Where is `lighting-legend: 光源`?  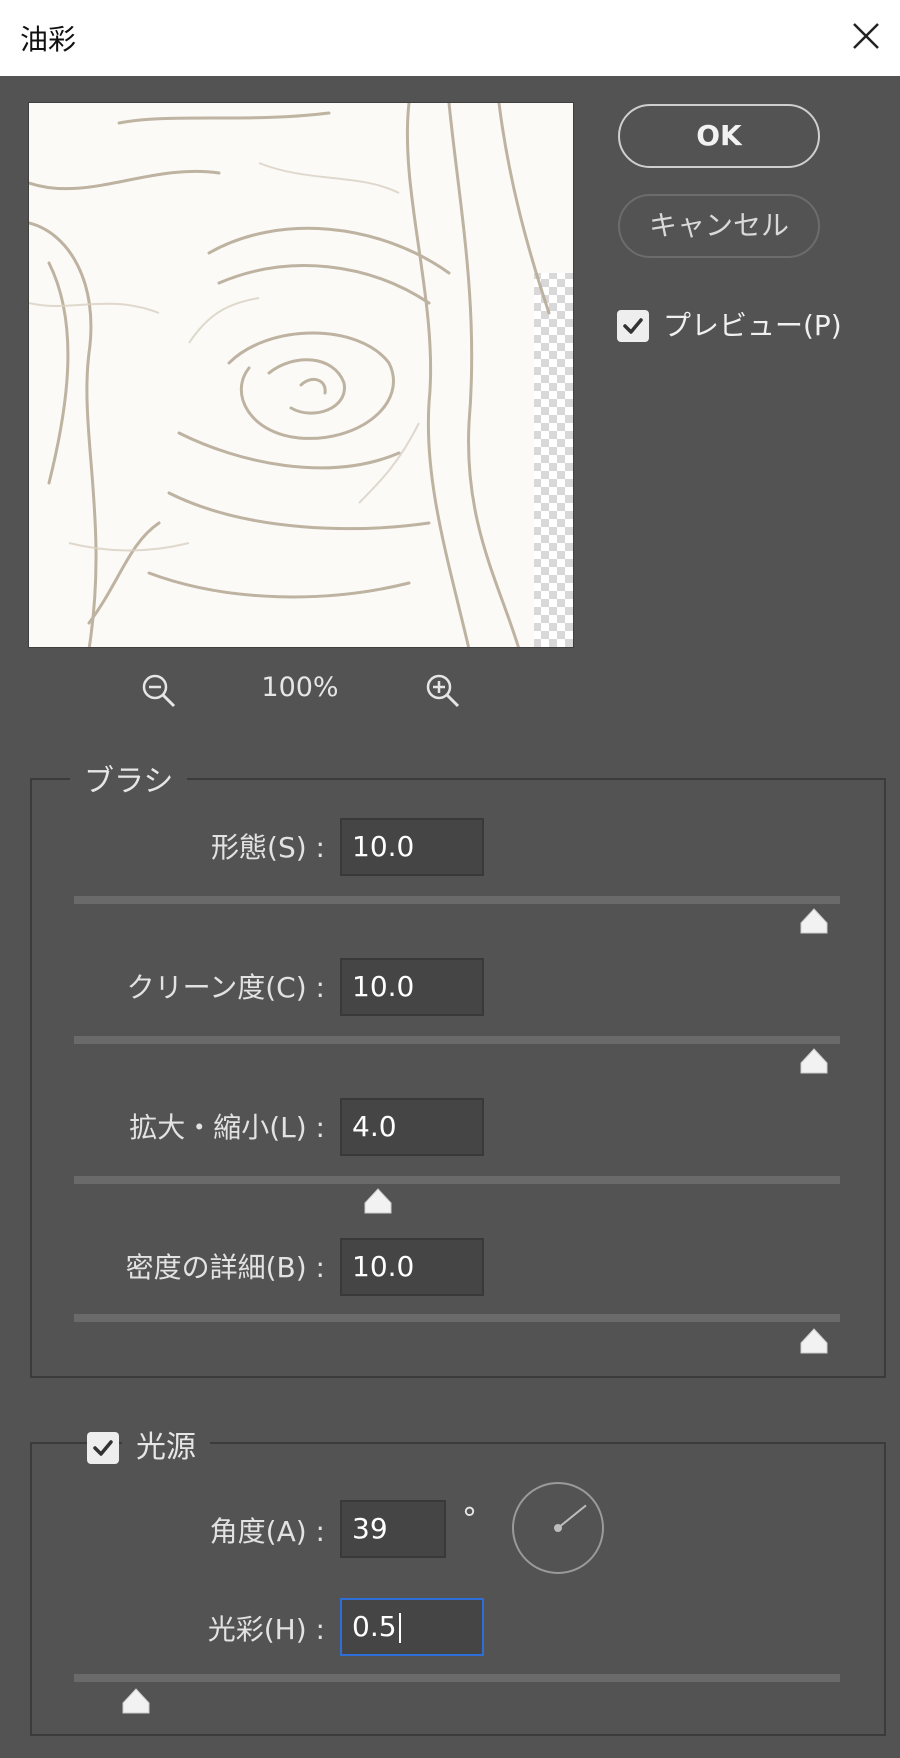
lighting-legend: 光源 is located at coordinates (166, 1444).